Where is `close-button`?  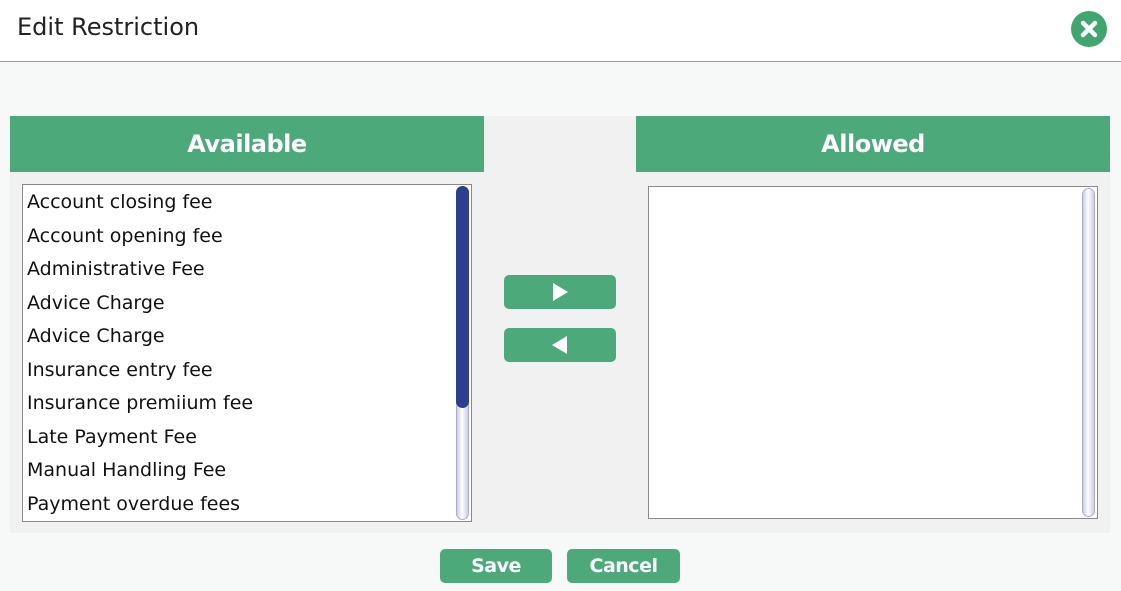 close-button is located at coordinates (1089, 29).